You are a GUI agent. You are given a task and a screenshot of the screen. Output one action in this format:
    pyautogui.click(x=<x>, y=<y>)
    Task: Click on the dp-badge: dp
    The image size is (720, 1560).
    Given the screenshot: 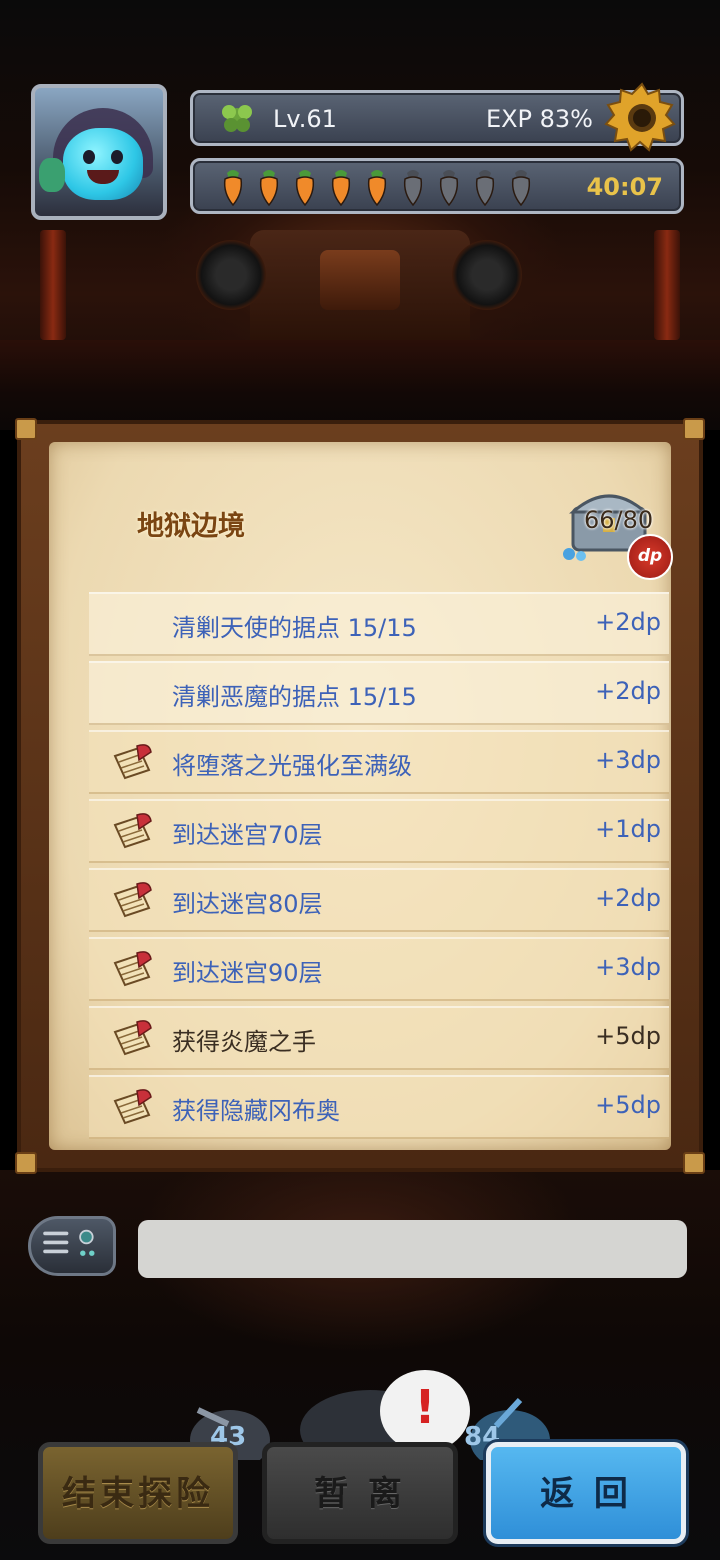 What is the action you would take?
    pyautogui.click(x=650, y=557)
    